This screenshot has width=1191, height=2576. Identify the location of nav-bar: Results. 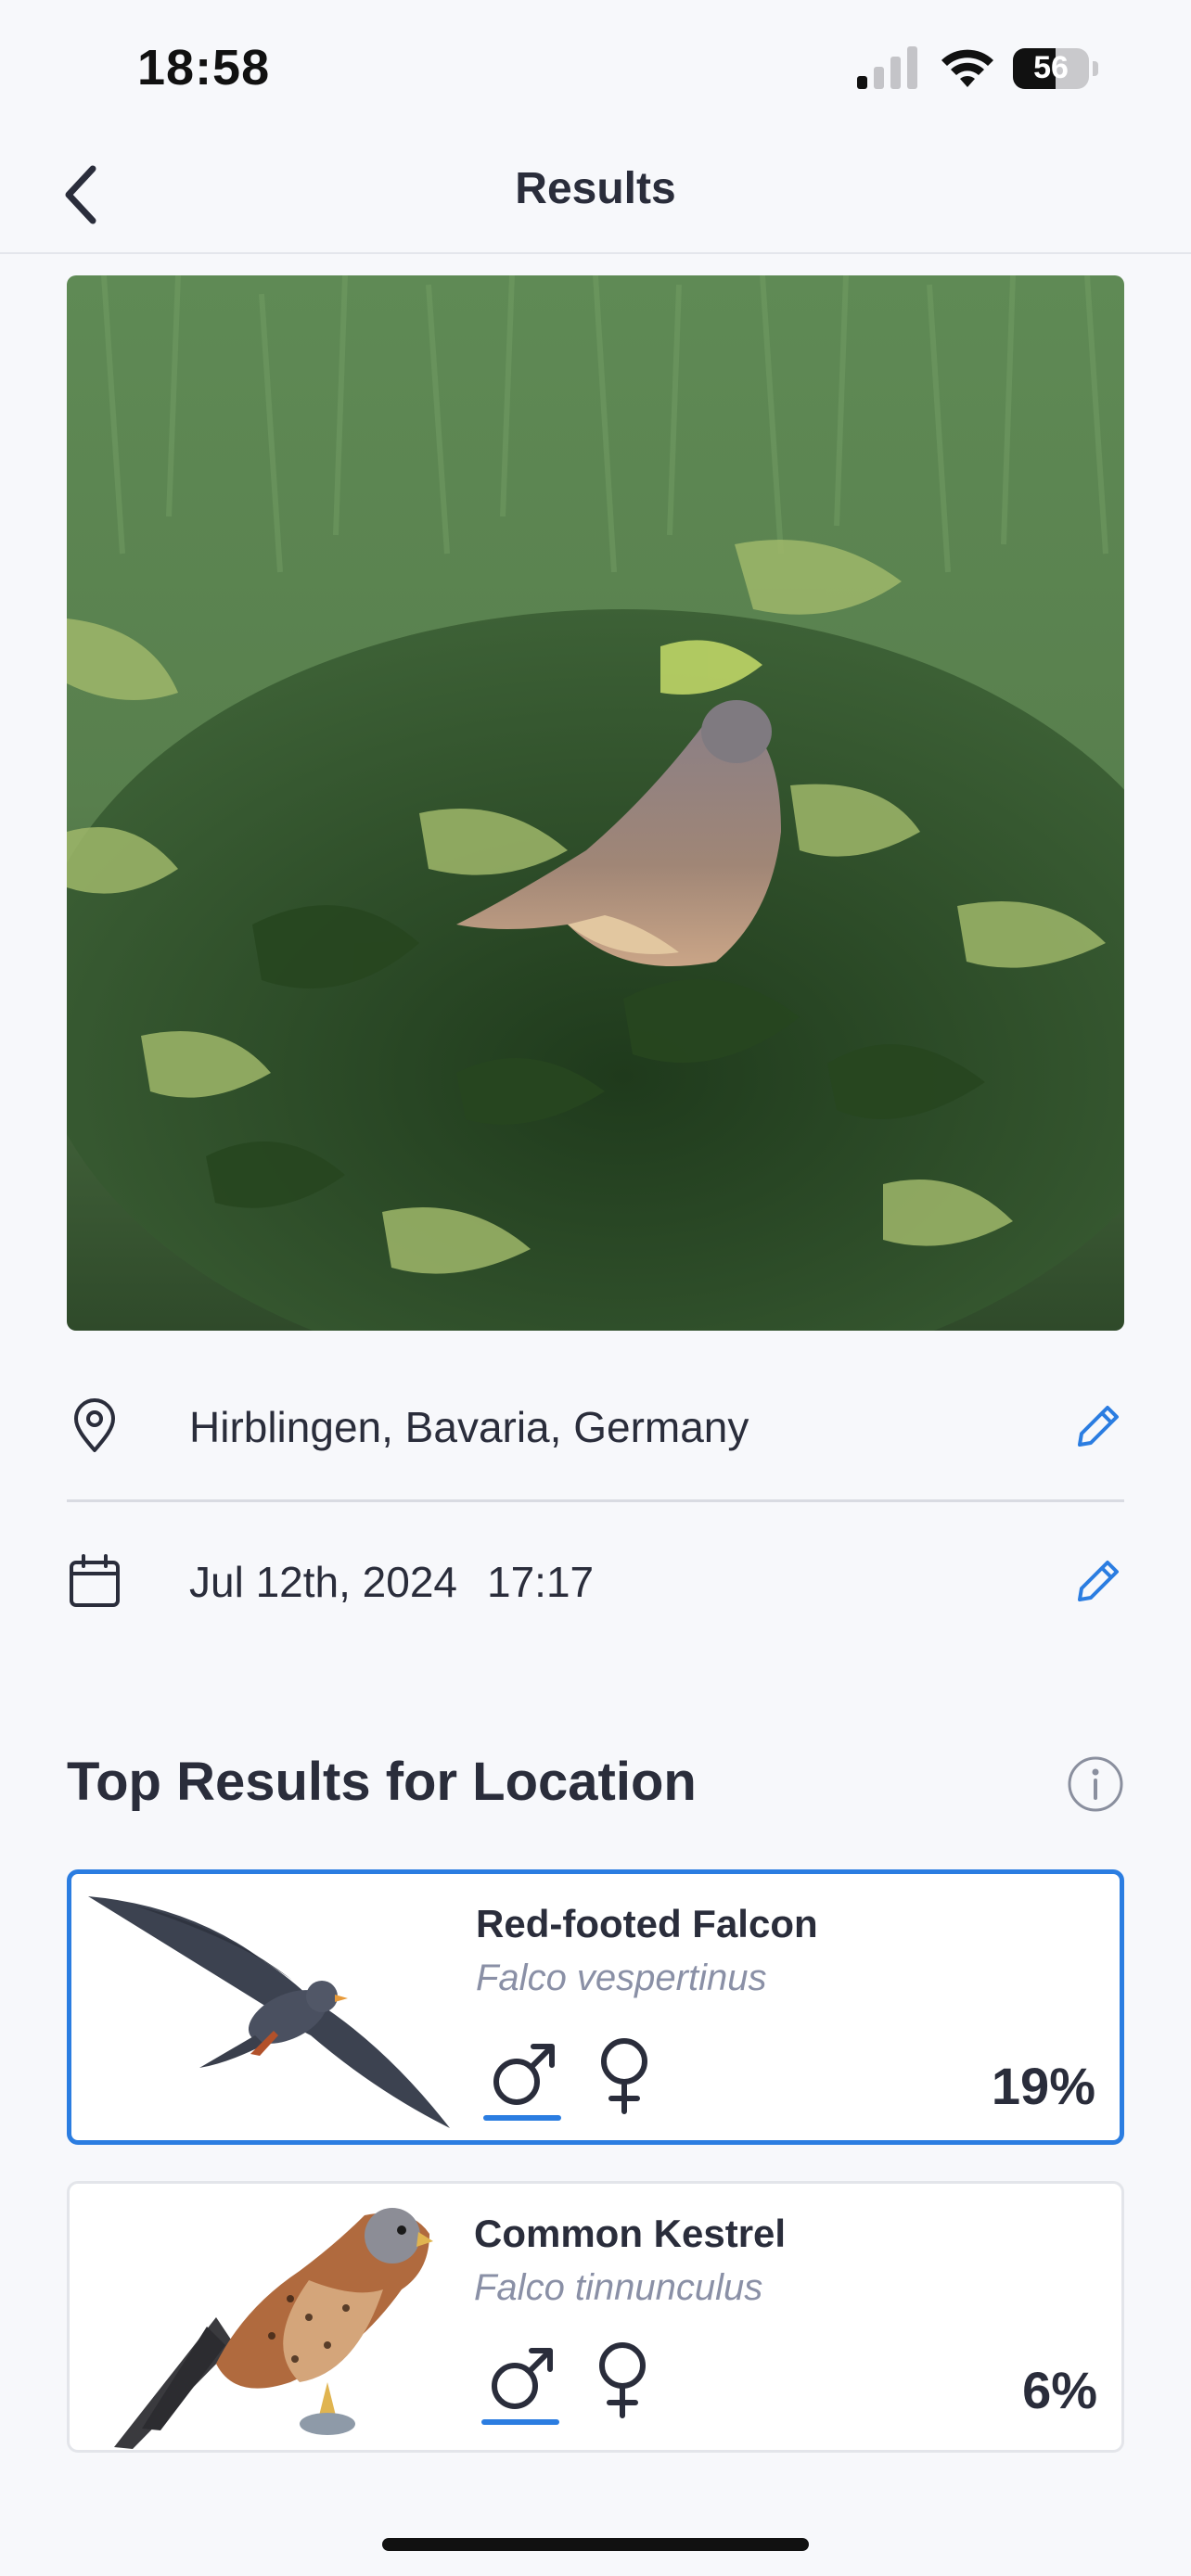
(595, 196).